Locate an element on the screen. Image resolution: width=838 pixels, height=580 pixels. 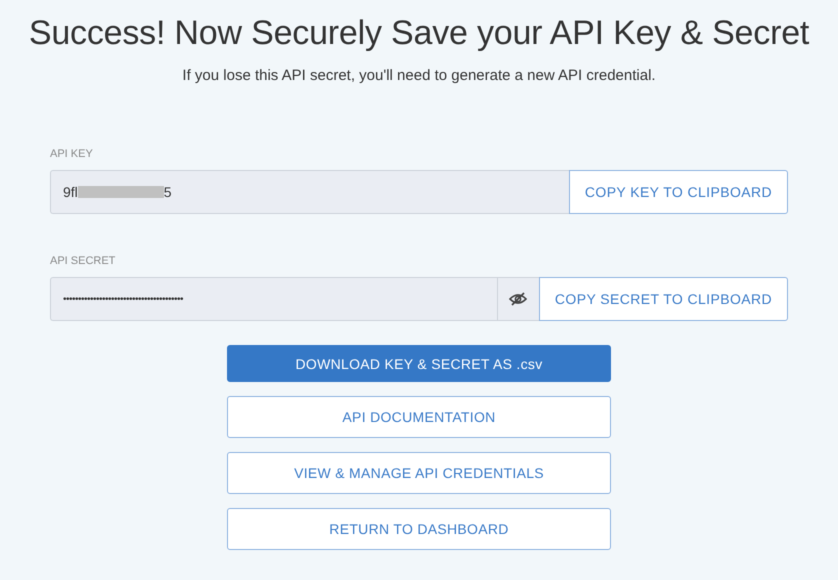
api-secret-field: •••••••••••••••••••••••••••••••••••••••• is located at coordinates (273, 299).